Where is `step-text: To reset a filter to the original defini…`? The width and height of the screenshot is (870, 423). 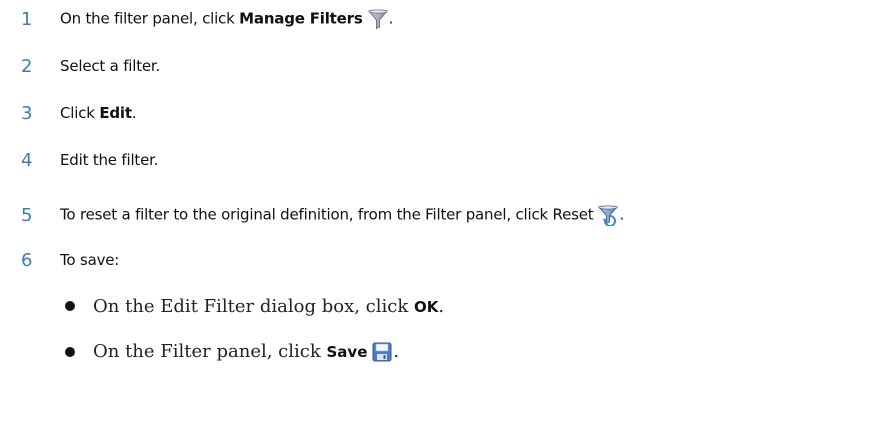 step-text: To reset a filter to the original defini… is located at coordinates (342, 215).